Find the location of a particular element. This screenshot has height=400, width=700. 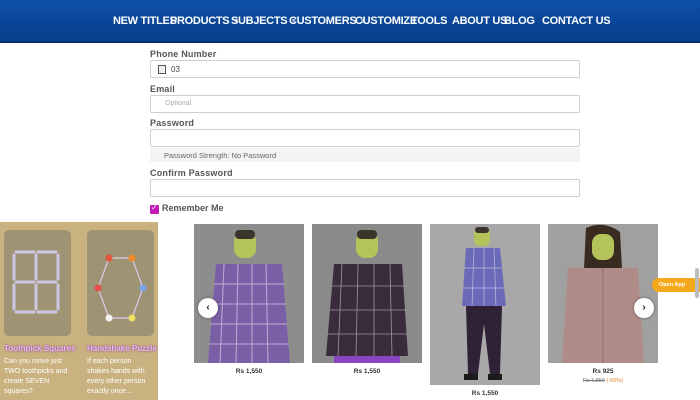

handshake-puzzle-card is located at coordinates (120, 283).